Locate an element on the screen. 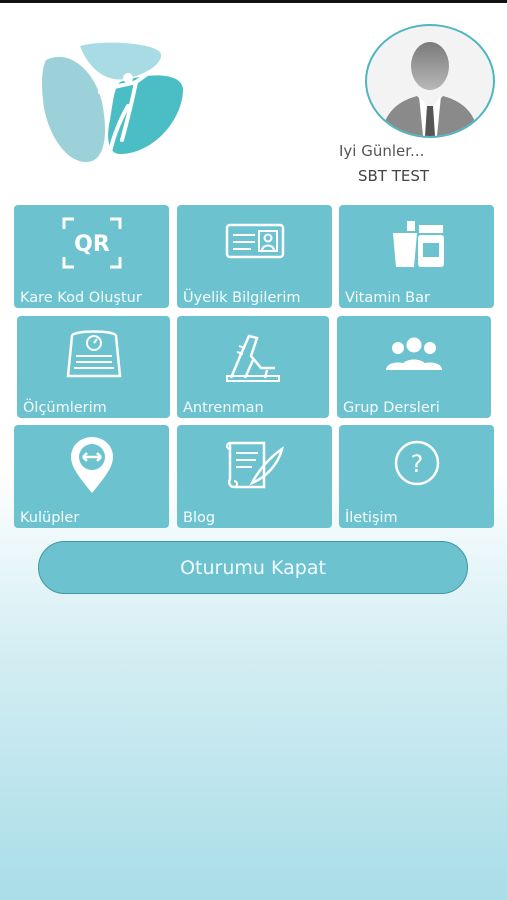  qr-code-icon: QR is located at coordinates (91, 243).